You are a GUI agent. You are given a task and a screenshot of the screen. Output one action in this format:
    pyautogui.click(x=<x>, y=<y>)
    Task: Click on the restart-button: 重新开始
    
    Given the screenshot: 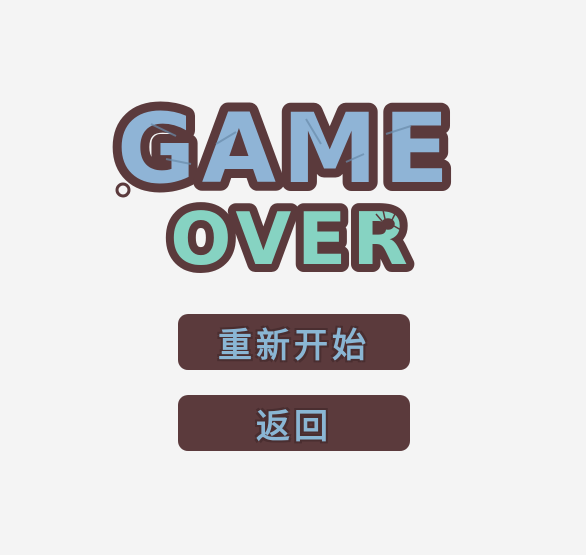 What is the action you would take?
    pyautogui.click(x=294, y=342)
    